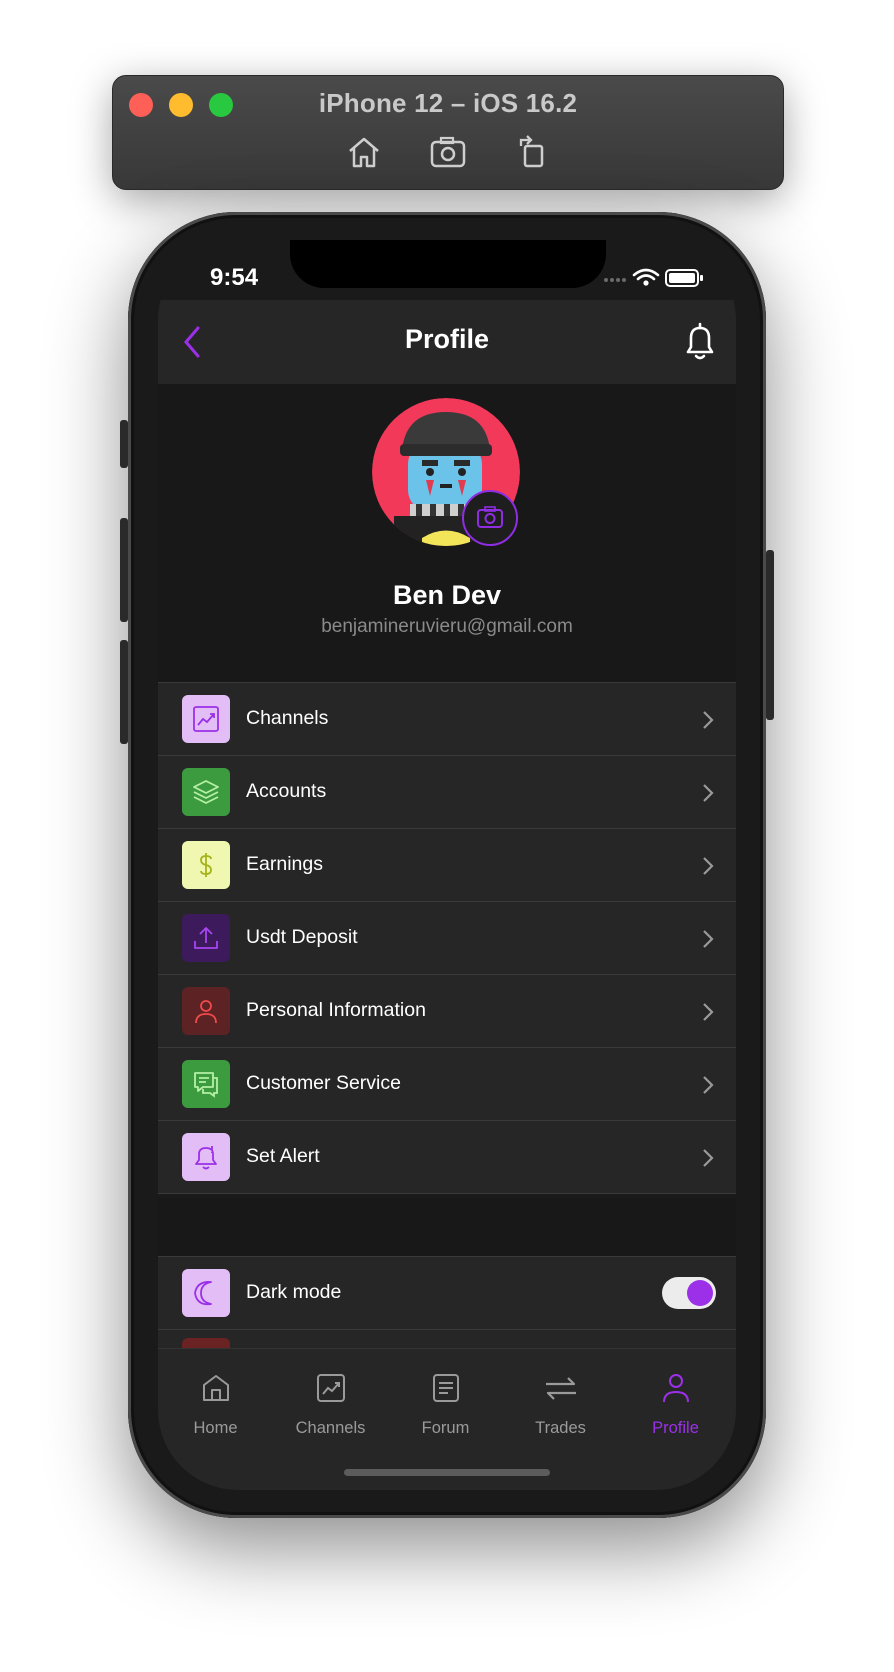 Image resolution: width=894 pixels, height=1672 pixels. I want to click on chat-icon, so click(206, 1084).